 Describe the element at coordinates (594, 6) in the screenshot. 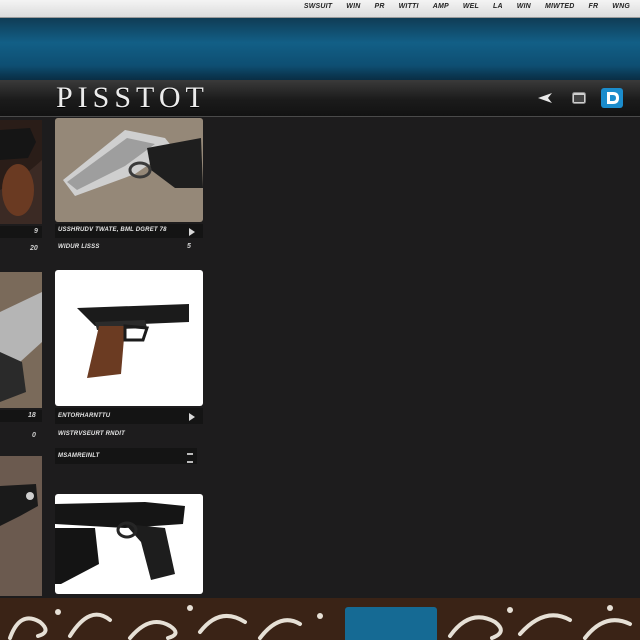

I see `top-nav-item: FR` at that location.